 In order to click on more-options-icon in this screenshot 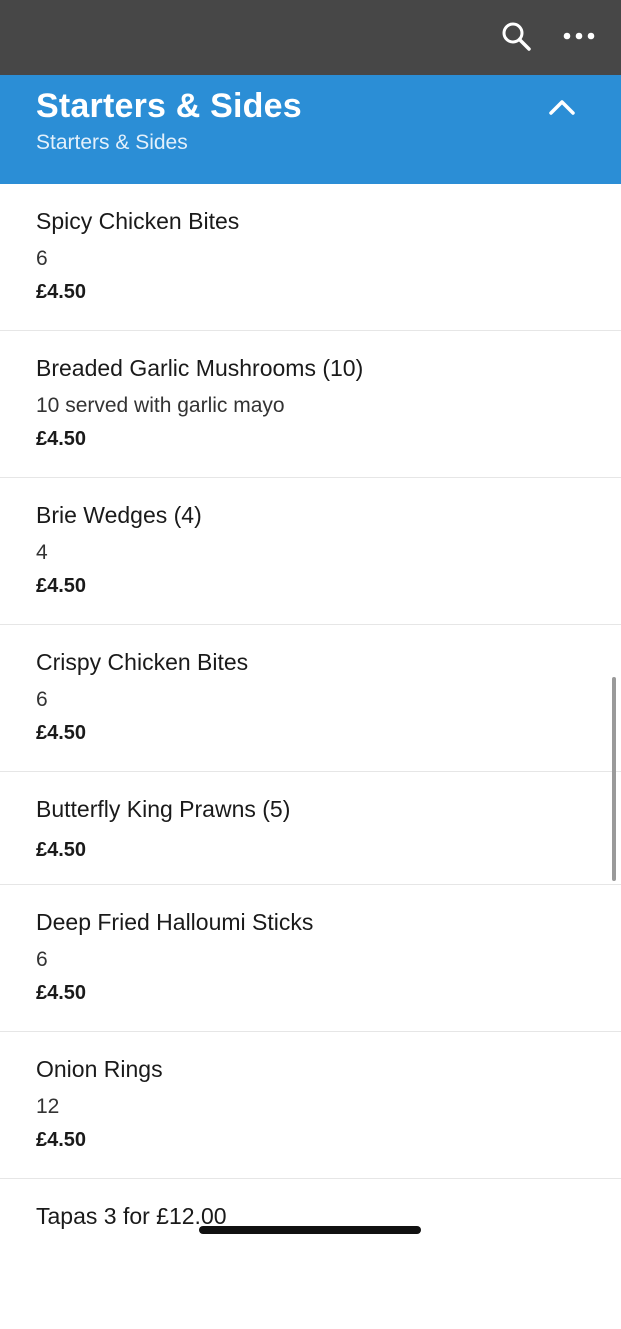, I will do `click(579, 36)`.